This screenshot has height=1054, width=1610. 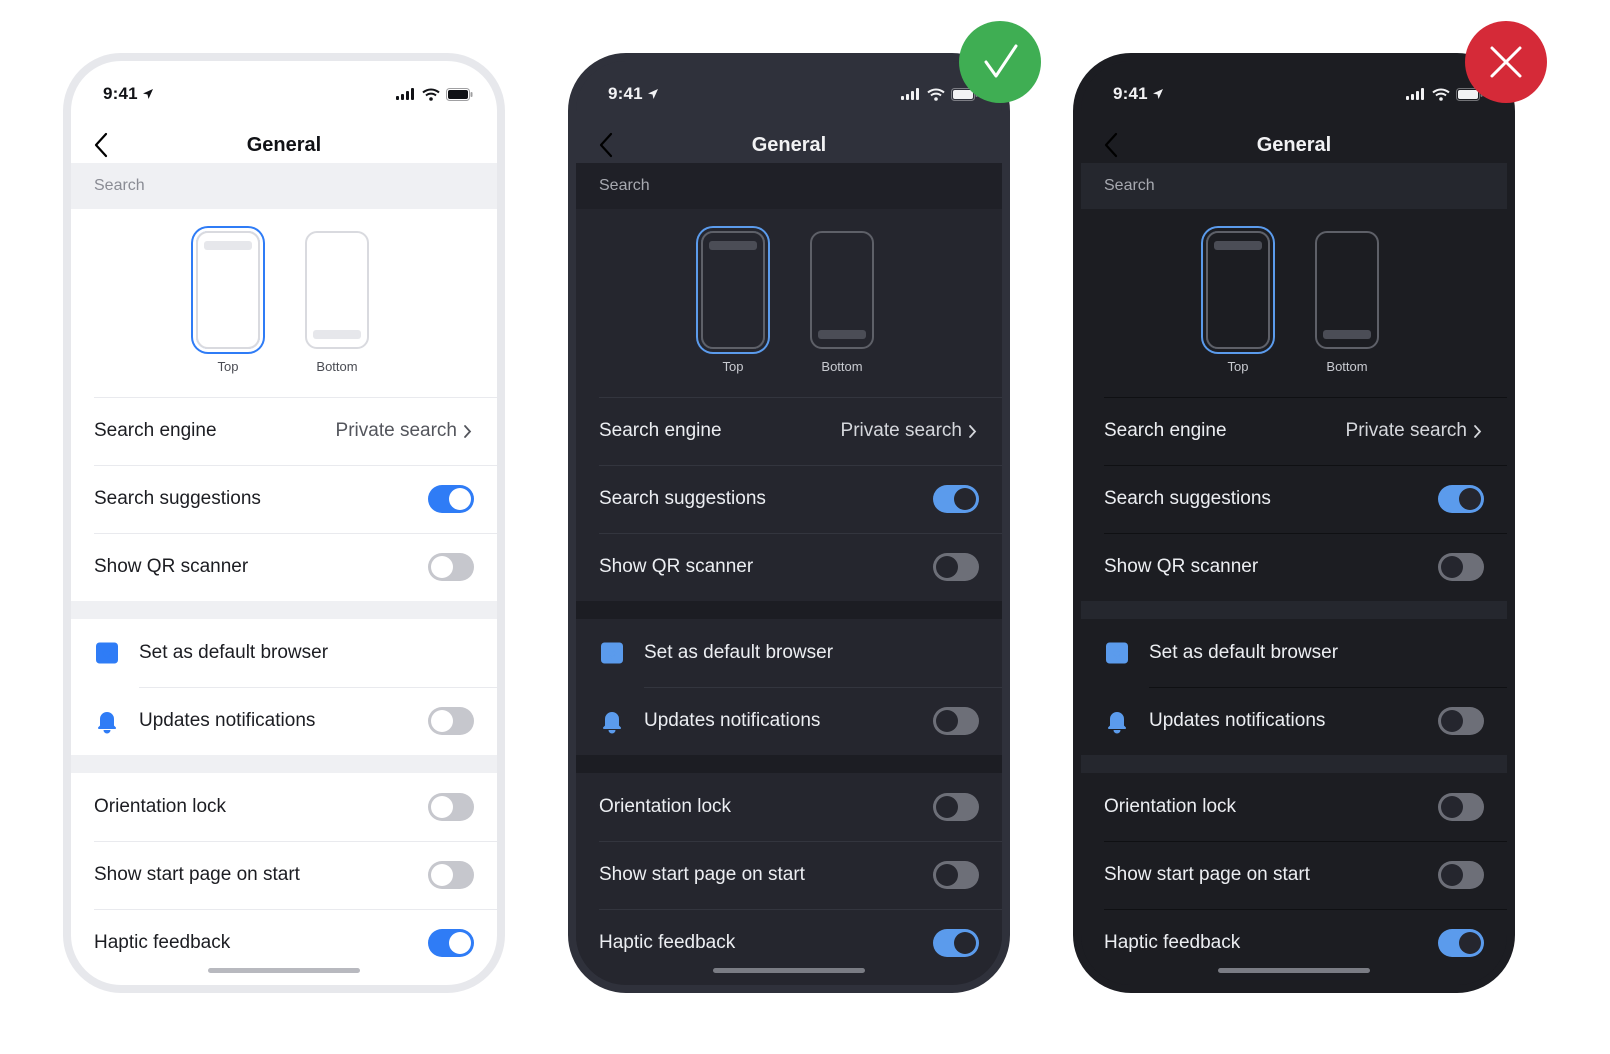 I want to click on clock-text: 9:41, so click(x=120, y=93).